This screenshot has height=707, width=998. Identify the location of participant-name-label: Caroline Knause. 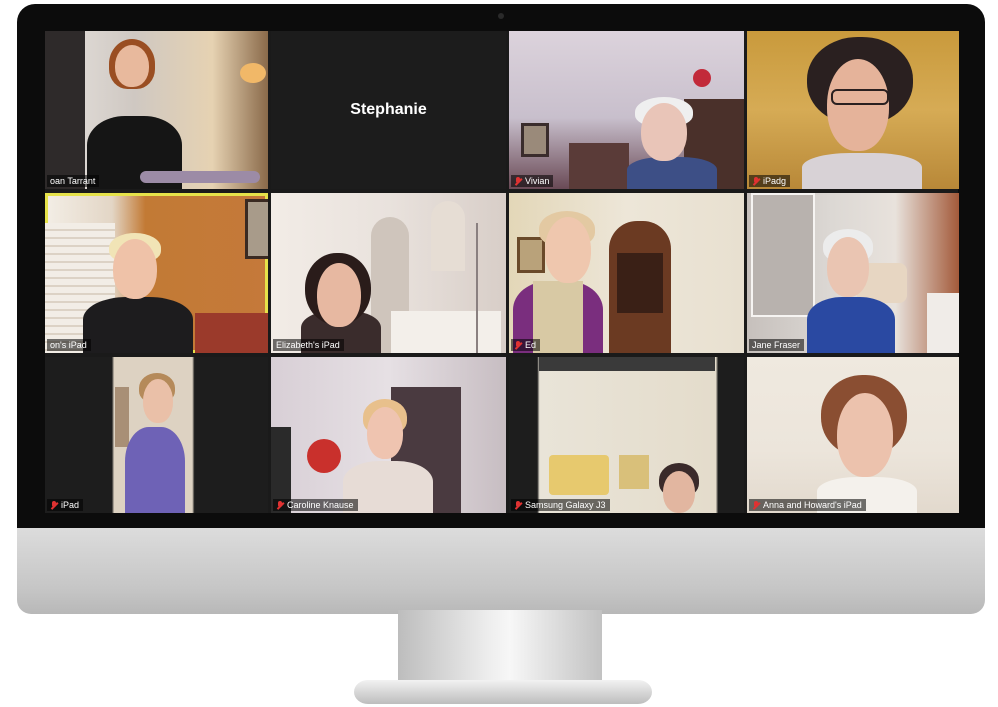
(315, 505).